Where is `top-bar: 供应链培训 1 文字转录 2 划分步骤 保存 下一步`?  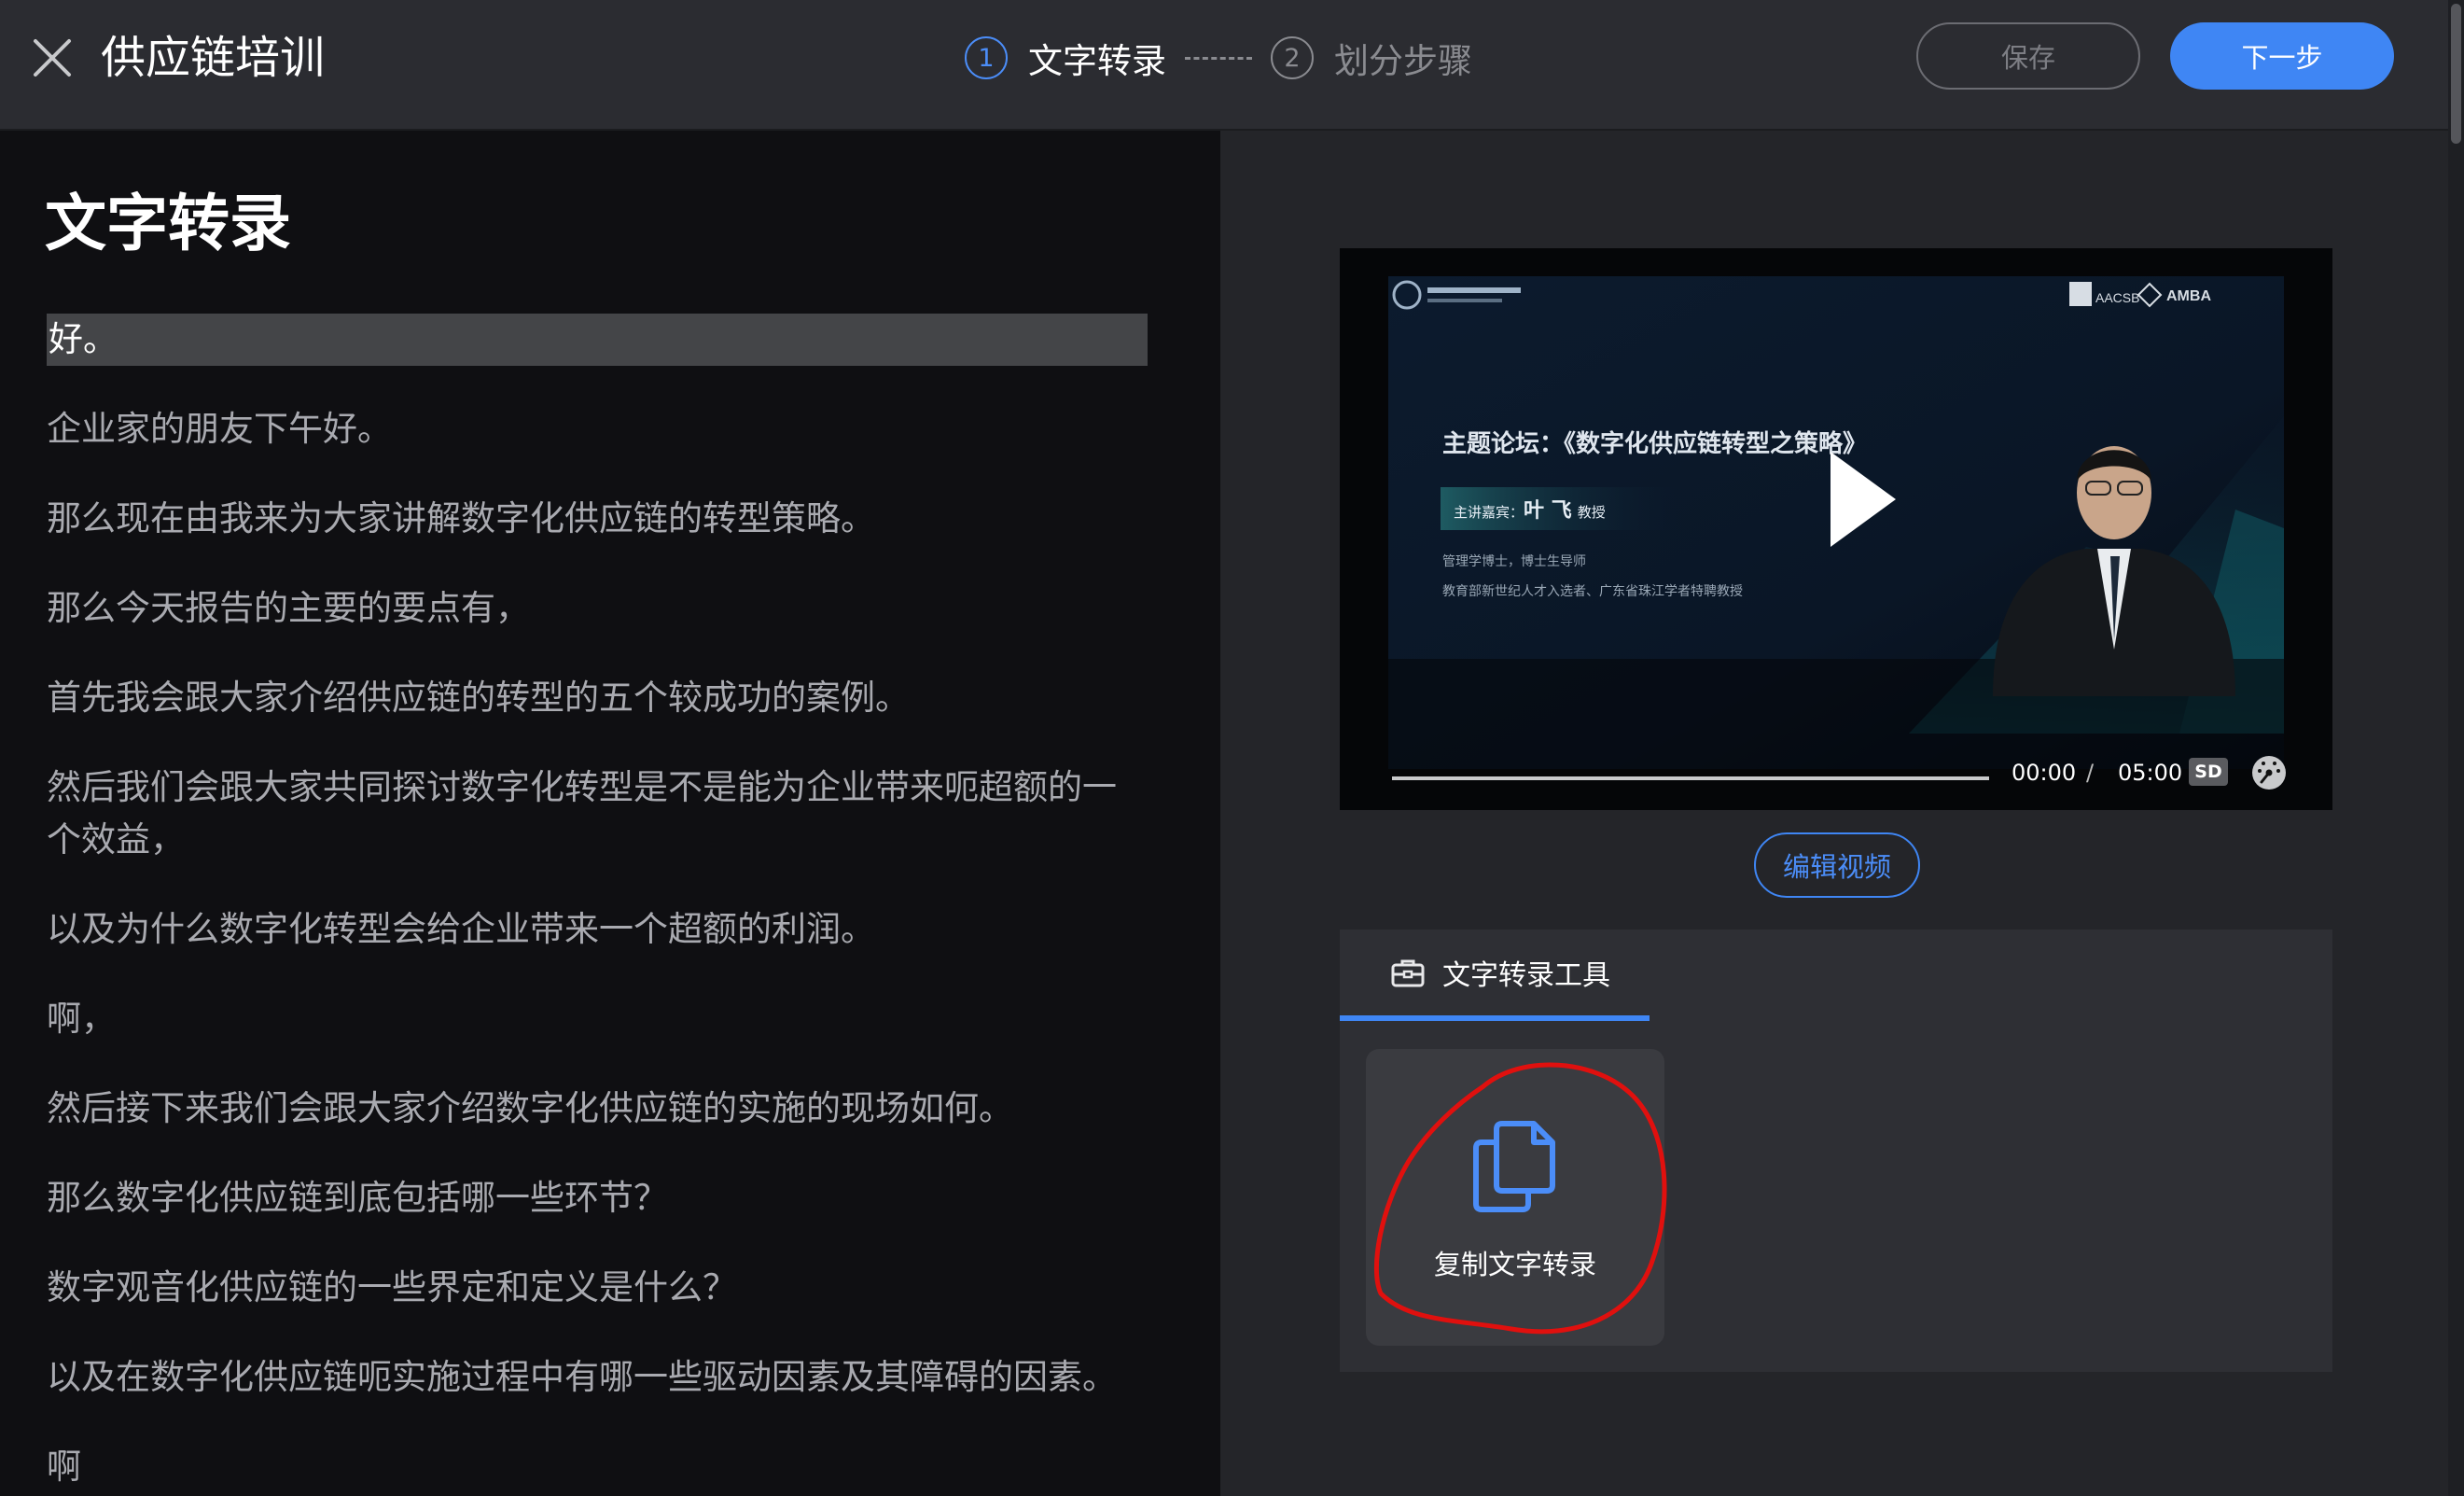
top-bar: 供应链培训 1 文字转录 2 划分步骤 保存 下一步 is located at coordinates (1232, 65).